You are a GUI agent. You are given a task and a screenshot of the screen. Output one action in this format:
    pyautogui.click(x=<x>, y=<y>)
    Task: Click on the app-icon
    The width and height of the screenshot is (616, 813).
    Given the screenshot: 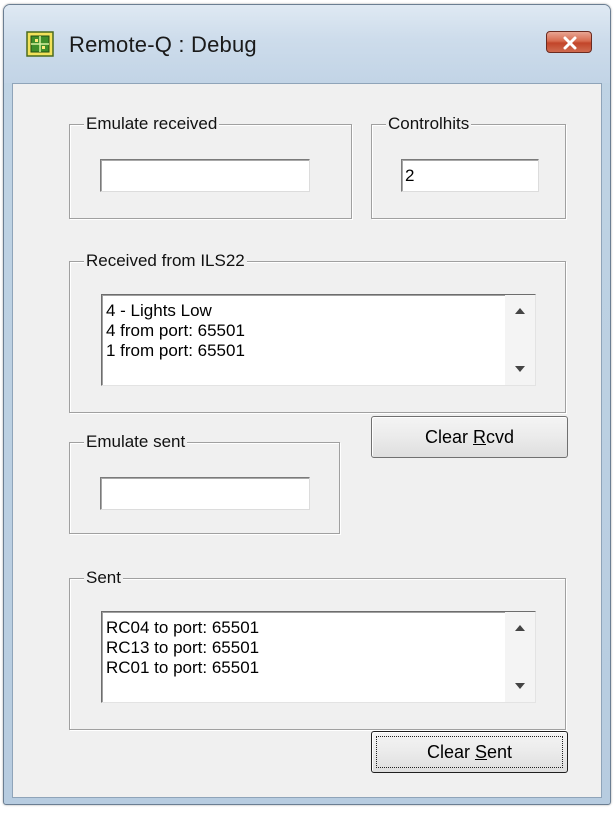 What is the action you would take?
    pyautogui.click(x=40, y=44)
    